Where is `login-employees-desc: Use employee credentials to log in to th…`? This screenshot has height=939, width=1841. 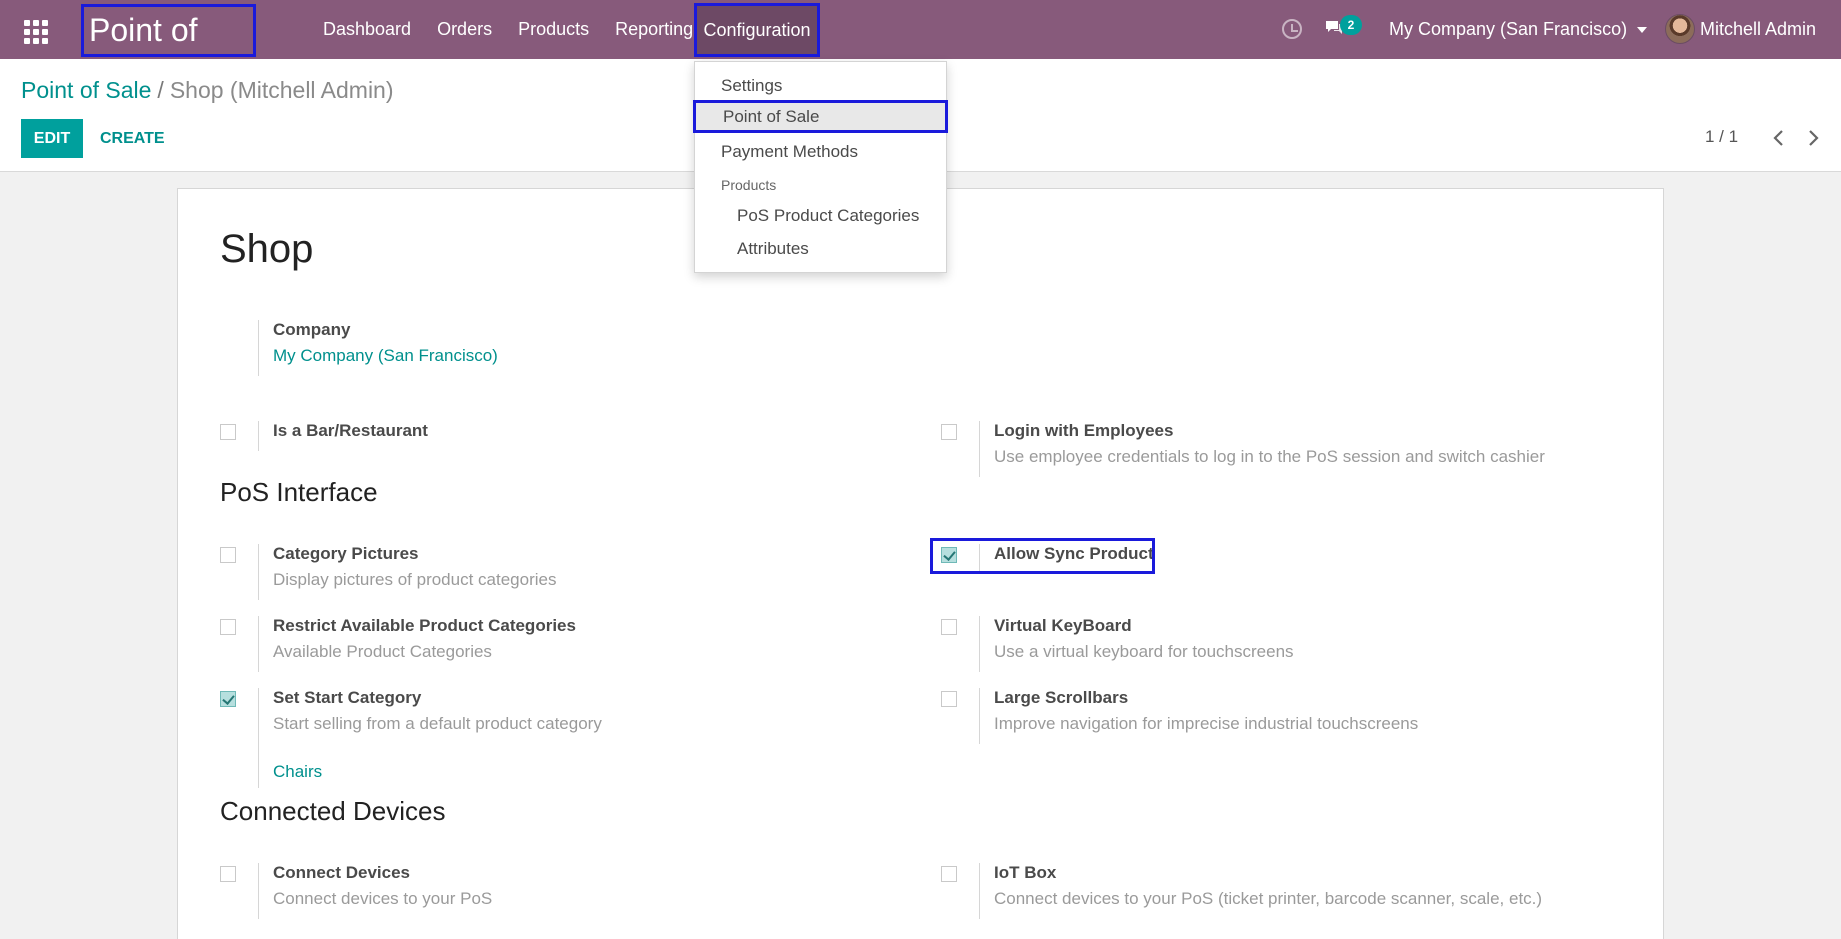
login-employees-desc: Use employee credentials to log in to th… is located at coordinates (1269, 456).